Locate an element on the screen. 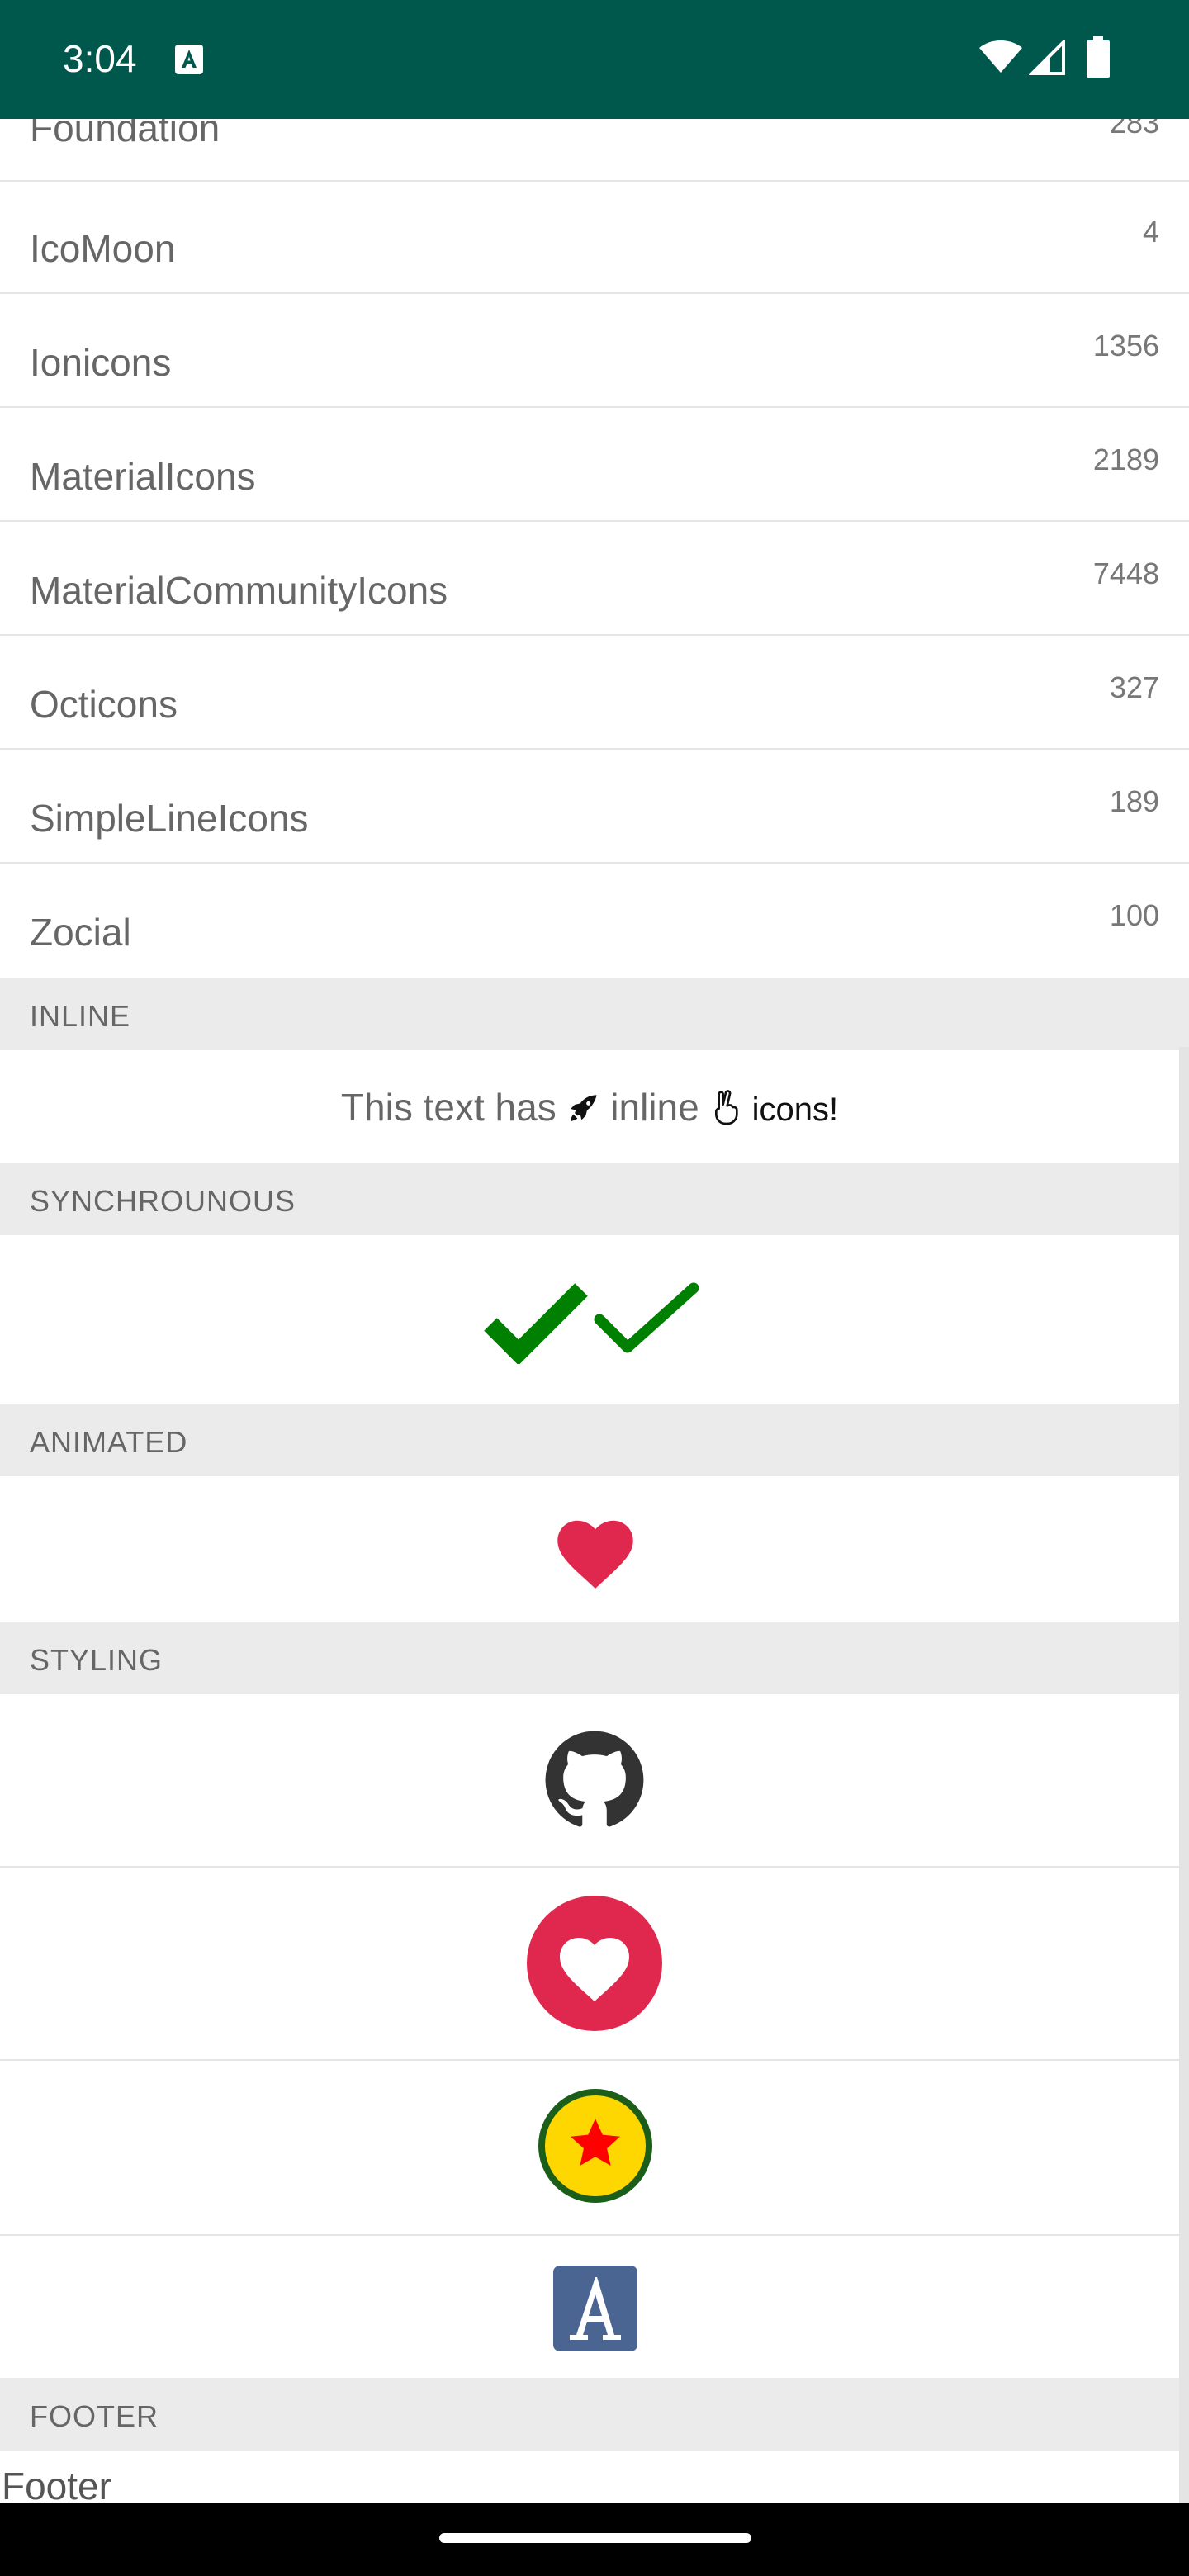 The height and width of the screenshot is (2576, 1189). battery-icon is located at coordinates (1098, 57).